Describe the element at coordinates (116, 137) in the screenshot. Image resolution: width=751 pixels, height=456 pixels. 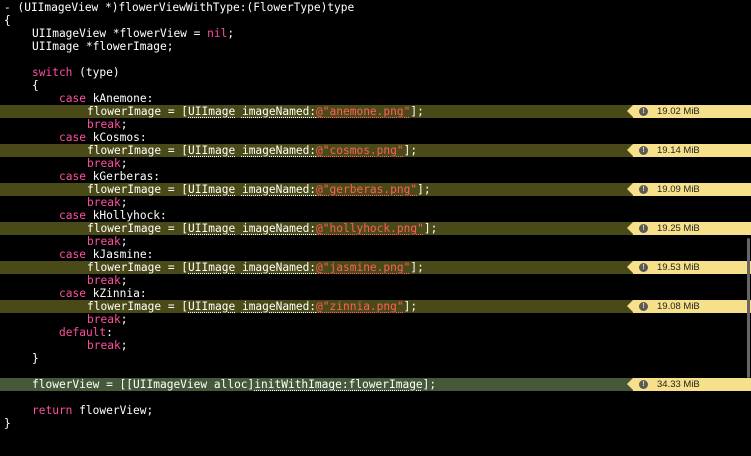
I see `case-name: kCosmos:` at that location.